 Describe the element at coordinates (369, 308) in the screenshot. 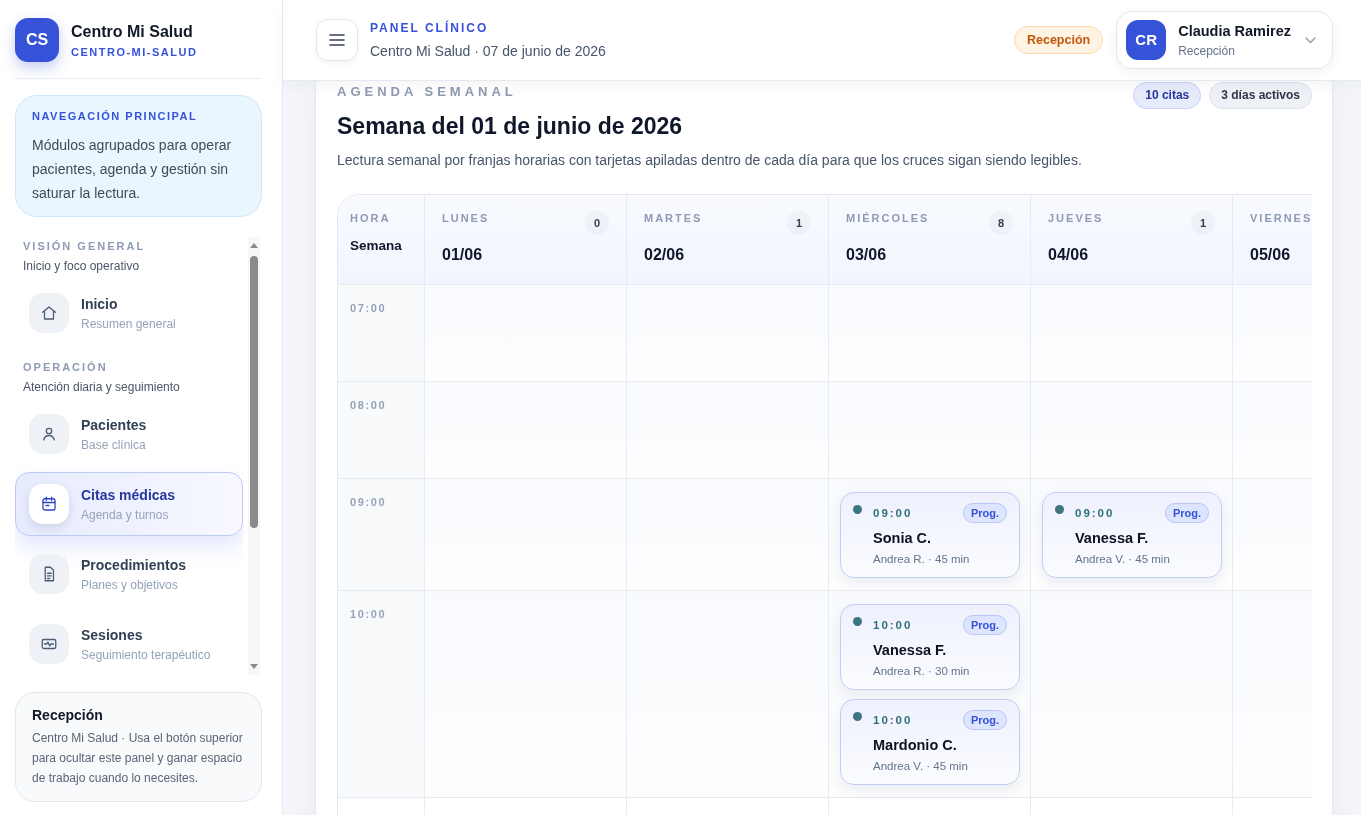

I see `time-label: 07:00` at that location.